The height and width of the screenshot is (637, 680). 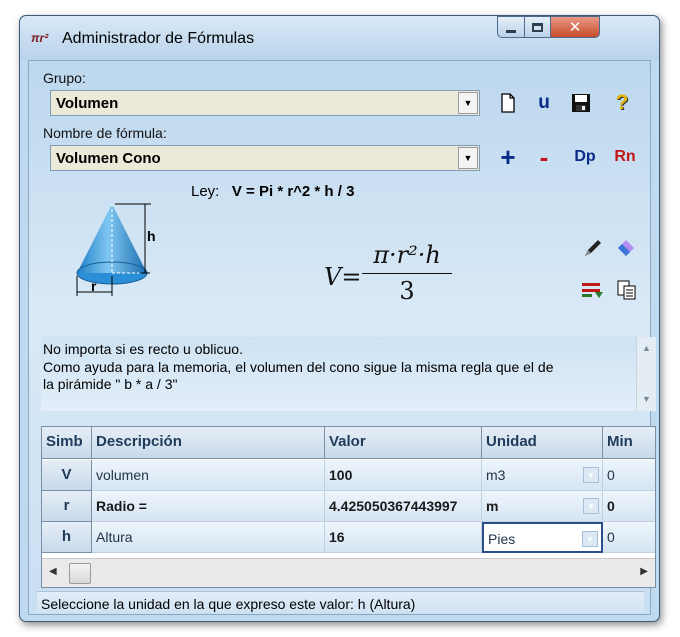 What do you see at coordinates (80, 573) in the screenshot?
I see `scroll-thumb` at bounding box center [80, 573].